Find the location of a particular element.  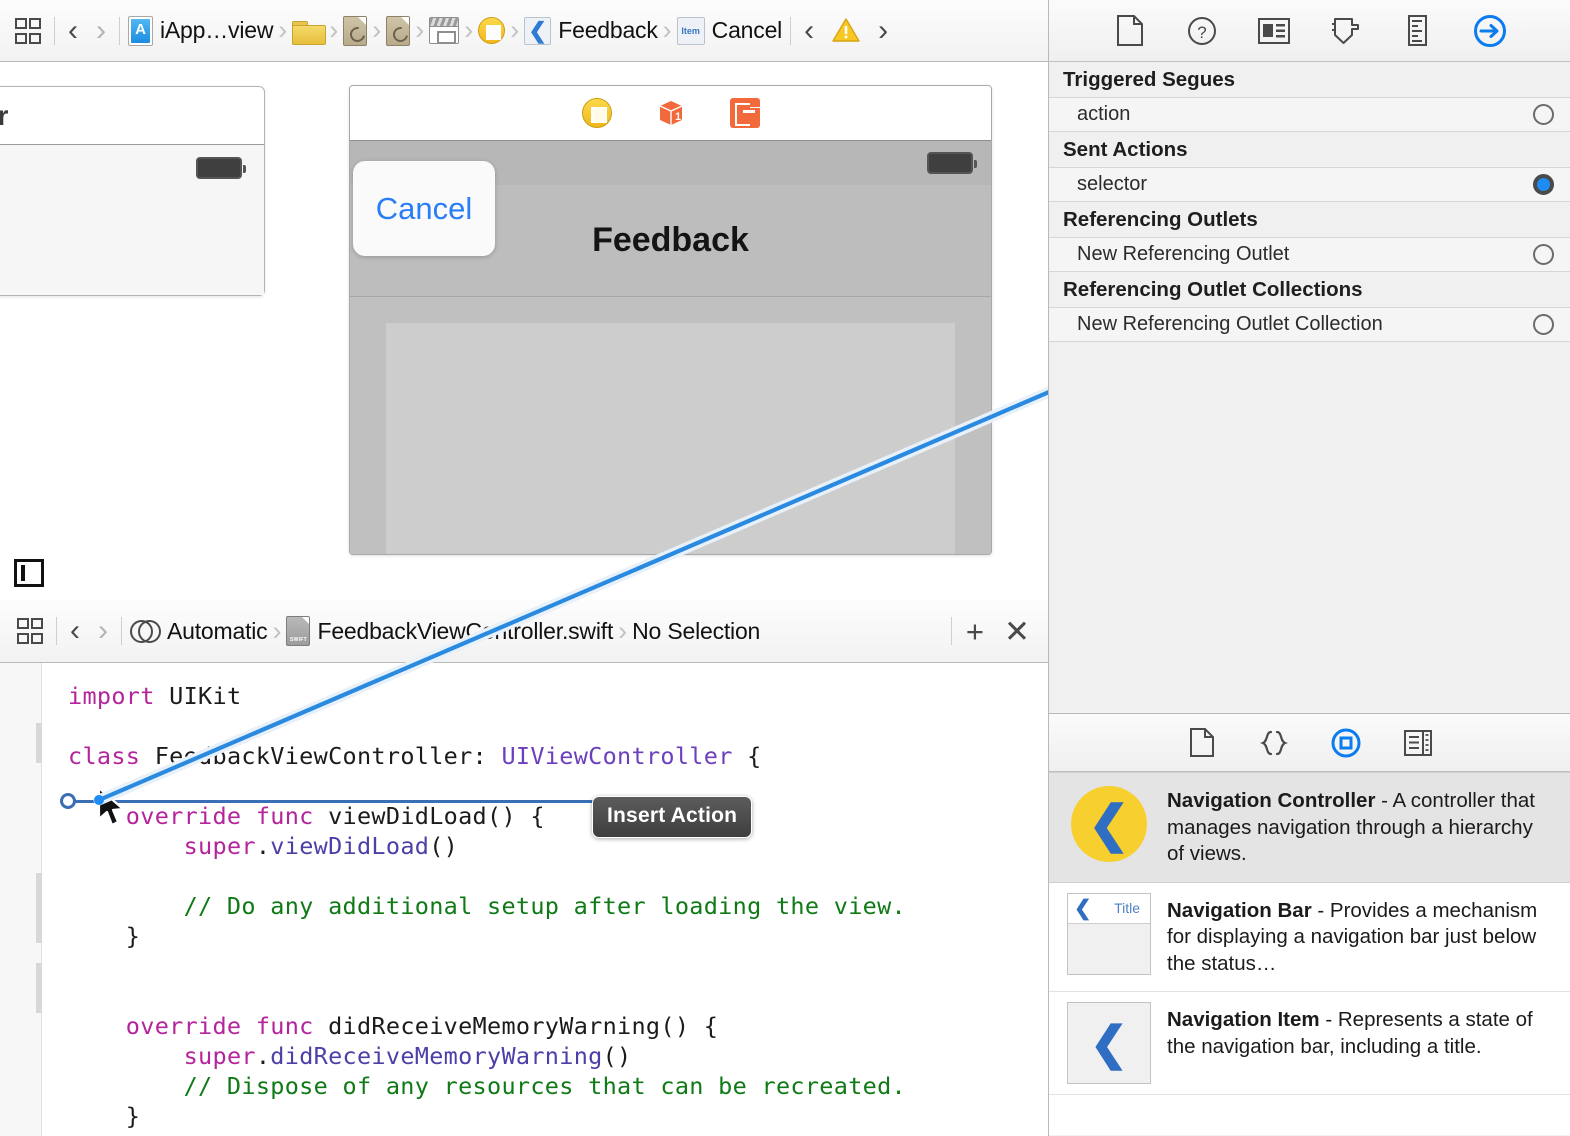

battery-icon is located at coordinates (221, 168).